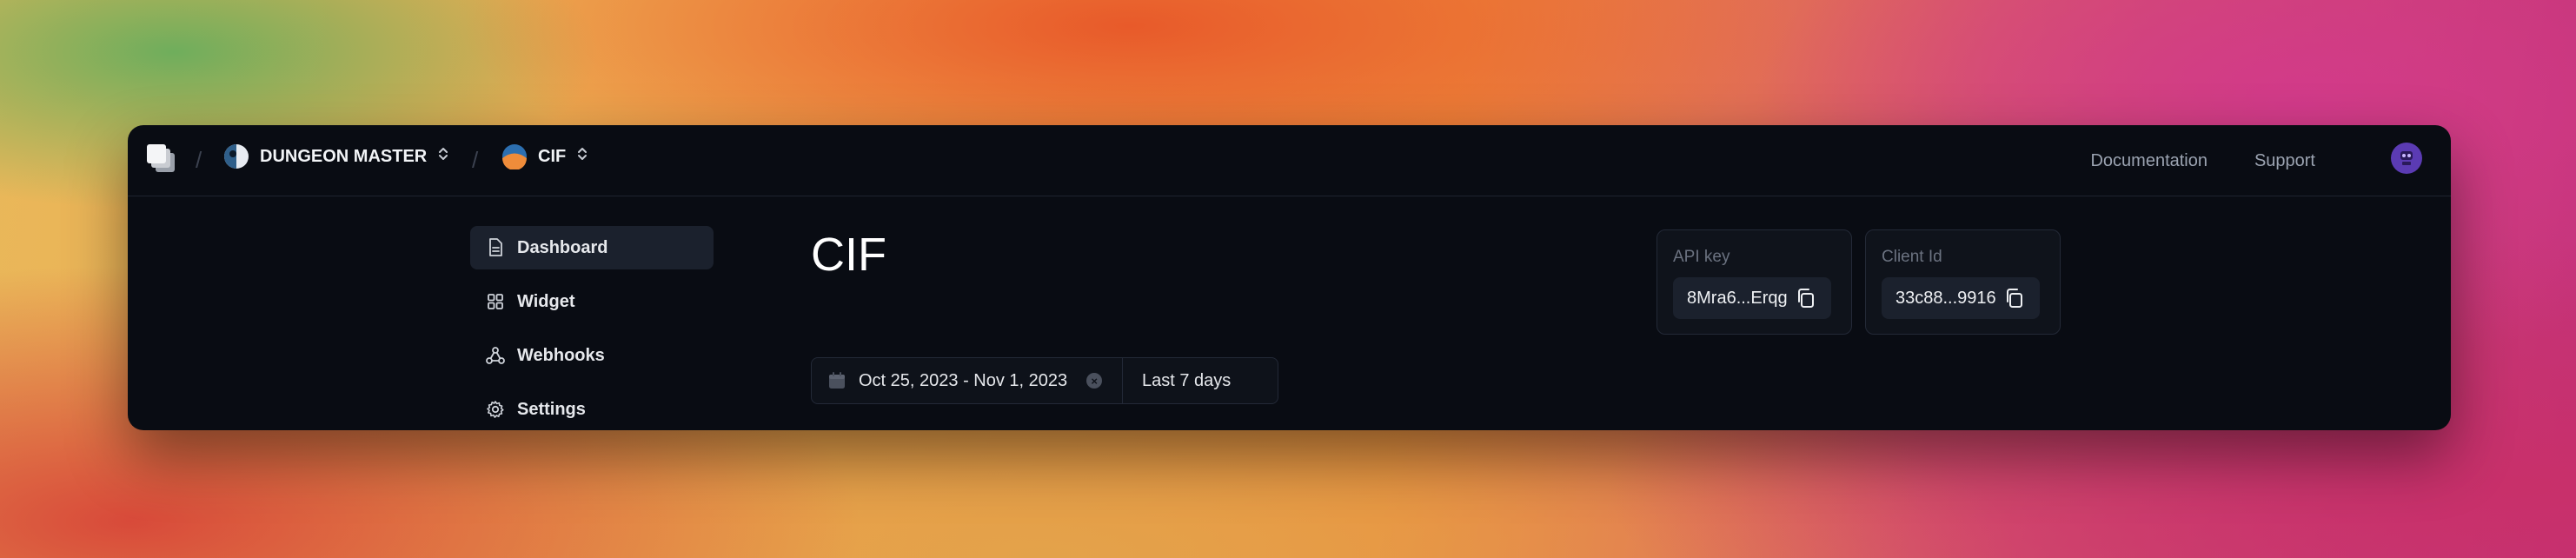 The width and height of the screenshot is (2576, 558). What do you see at coordinates (495, 409) in the screenshot?
I see `gear-icon` at bounding box center [495, 409].